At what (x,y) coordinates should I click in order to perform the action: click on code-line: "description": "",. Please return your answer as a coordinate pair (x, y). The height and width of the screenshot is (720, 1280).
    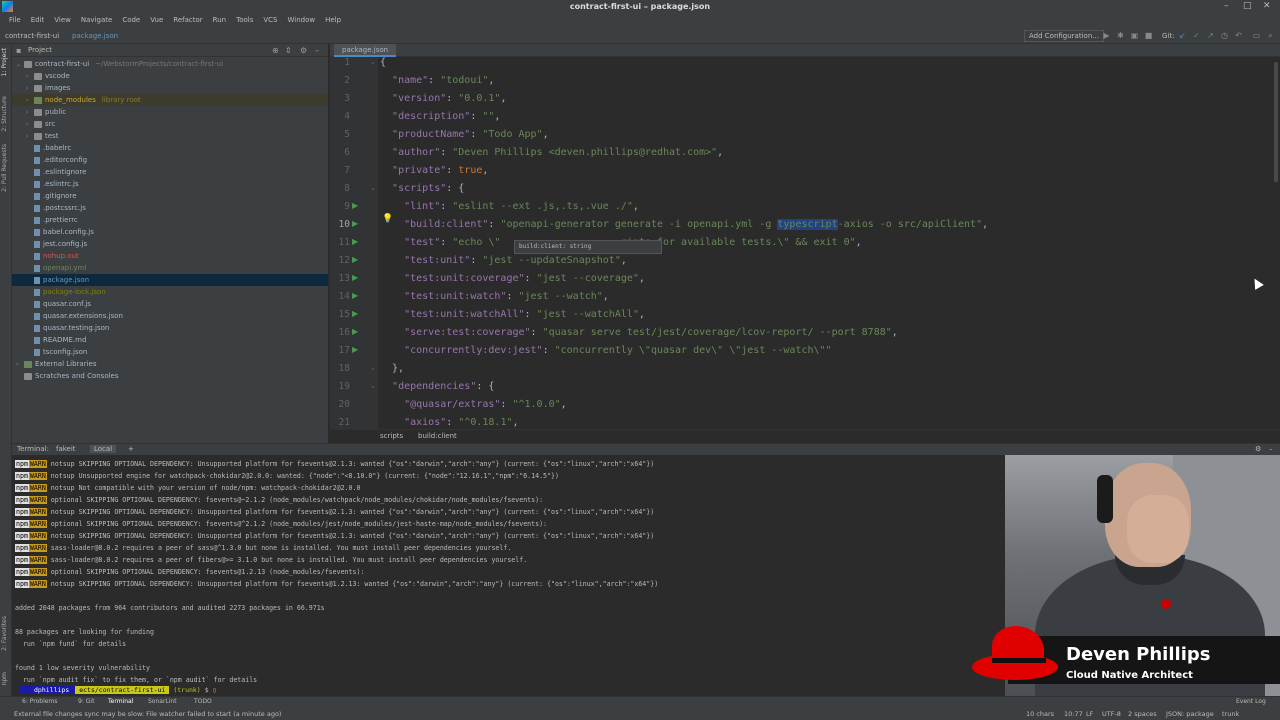
    Looking at the image, I should click on (440, 117).